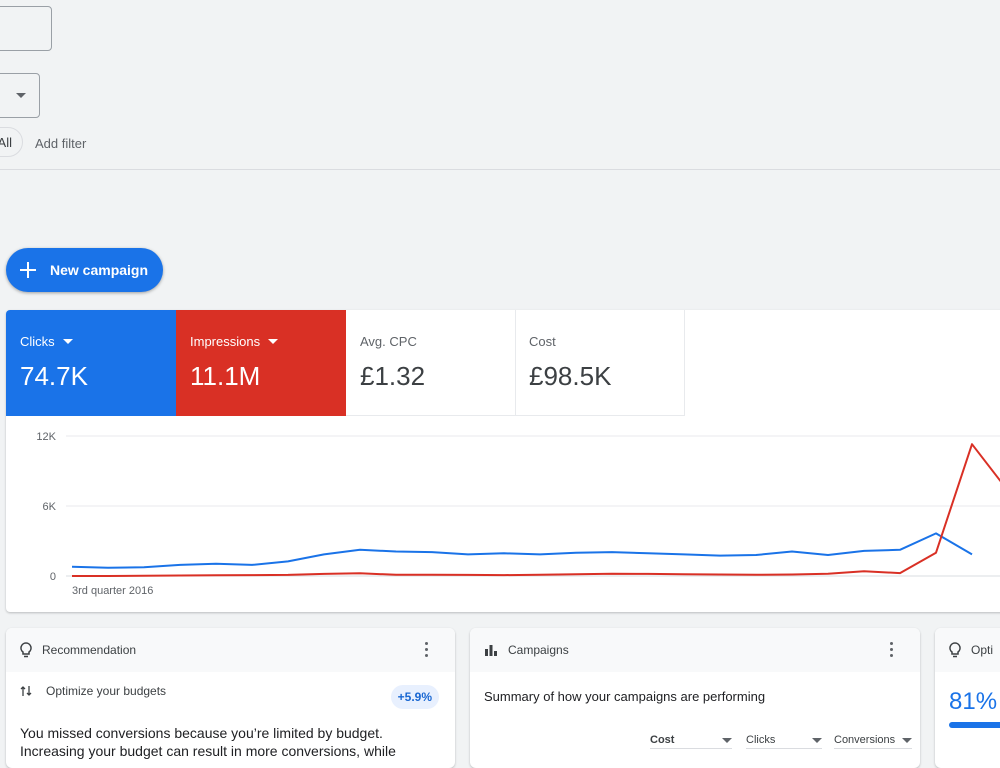  Describe the element at coordinates (225, 341) in the screenshot. I see `metric-label: Impressions` at that location.